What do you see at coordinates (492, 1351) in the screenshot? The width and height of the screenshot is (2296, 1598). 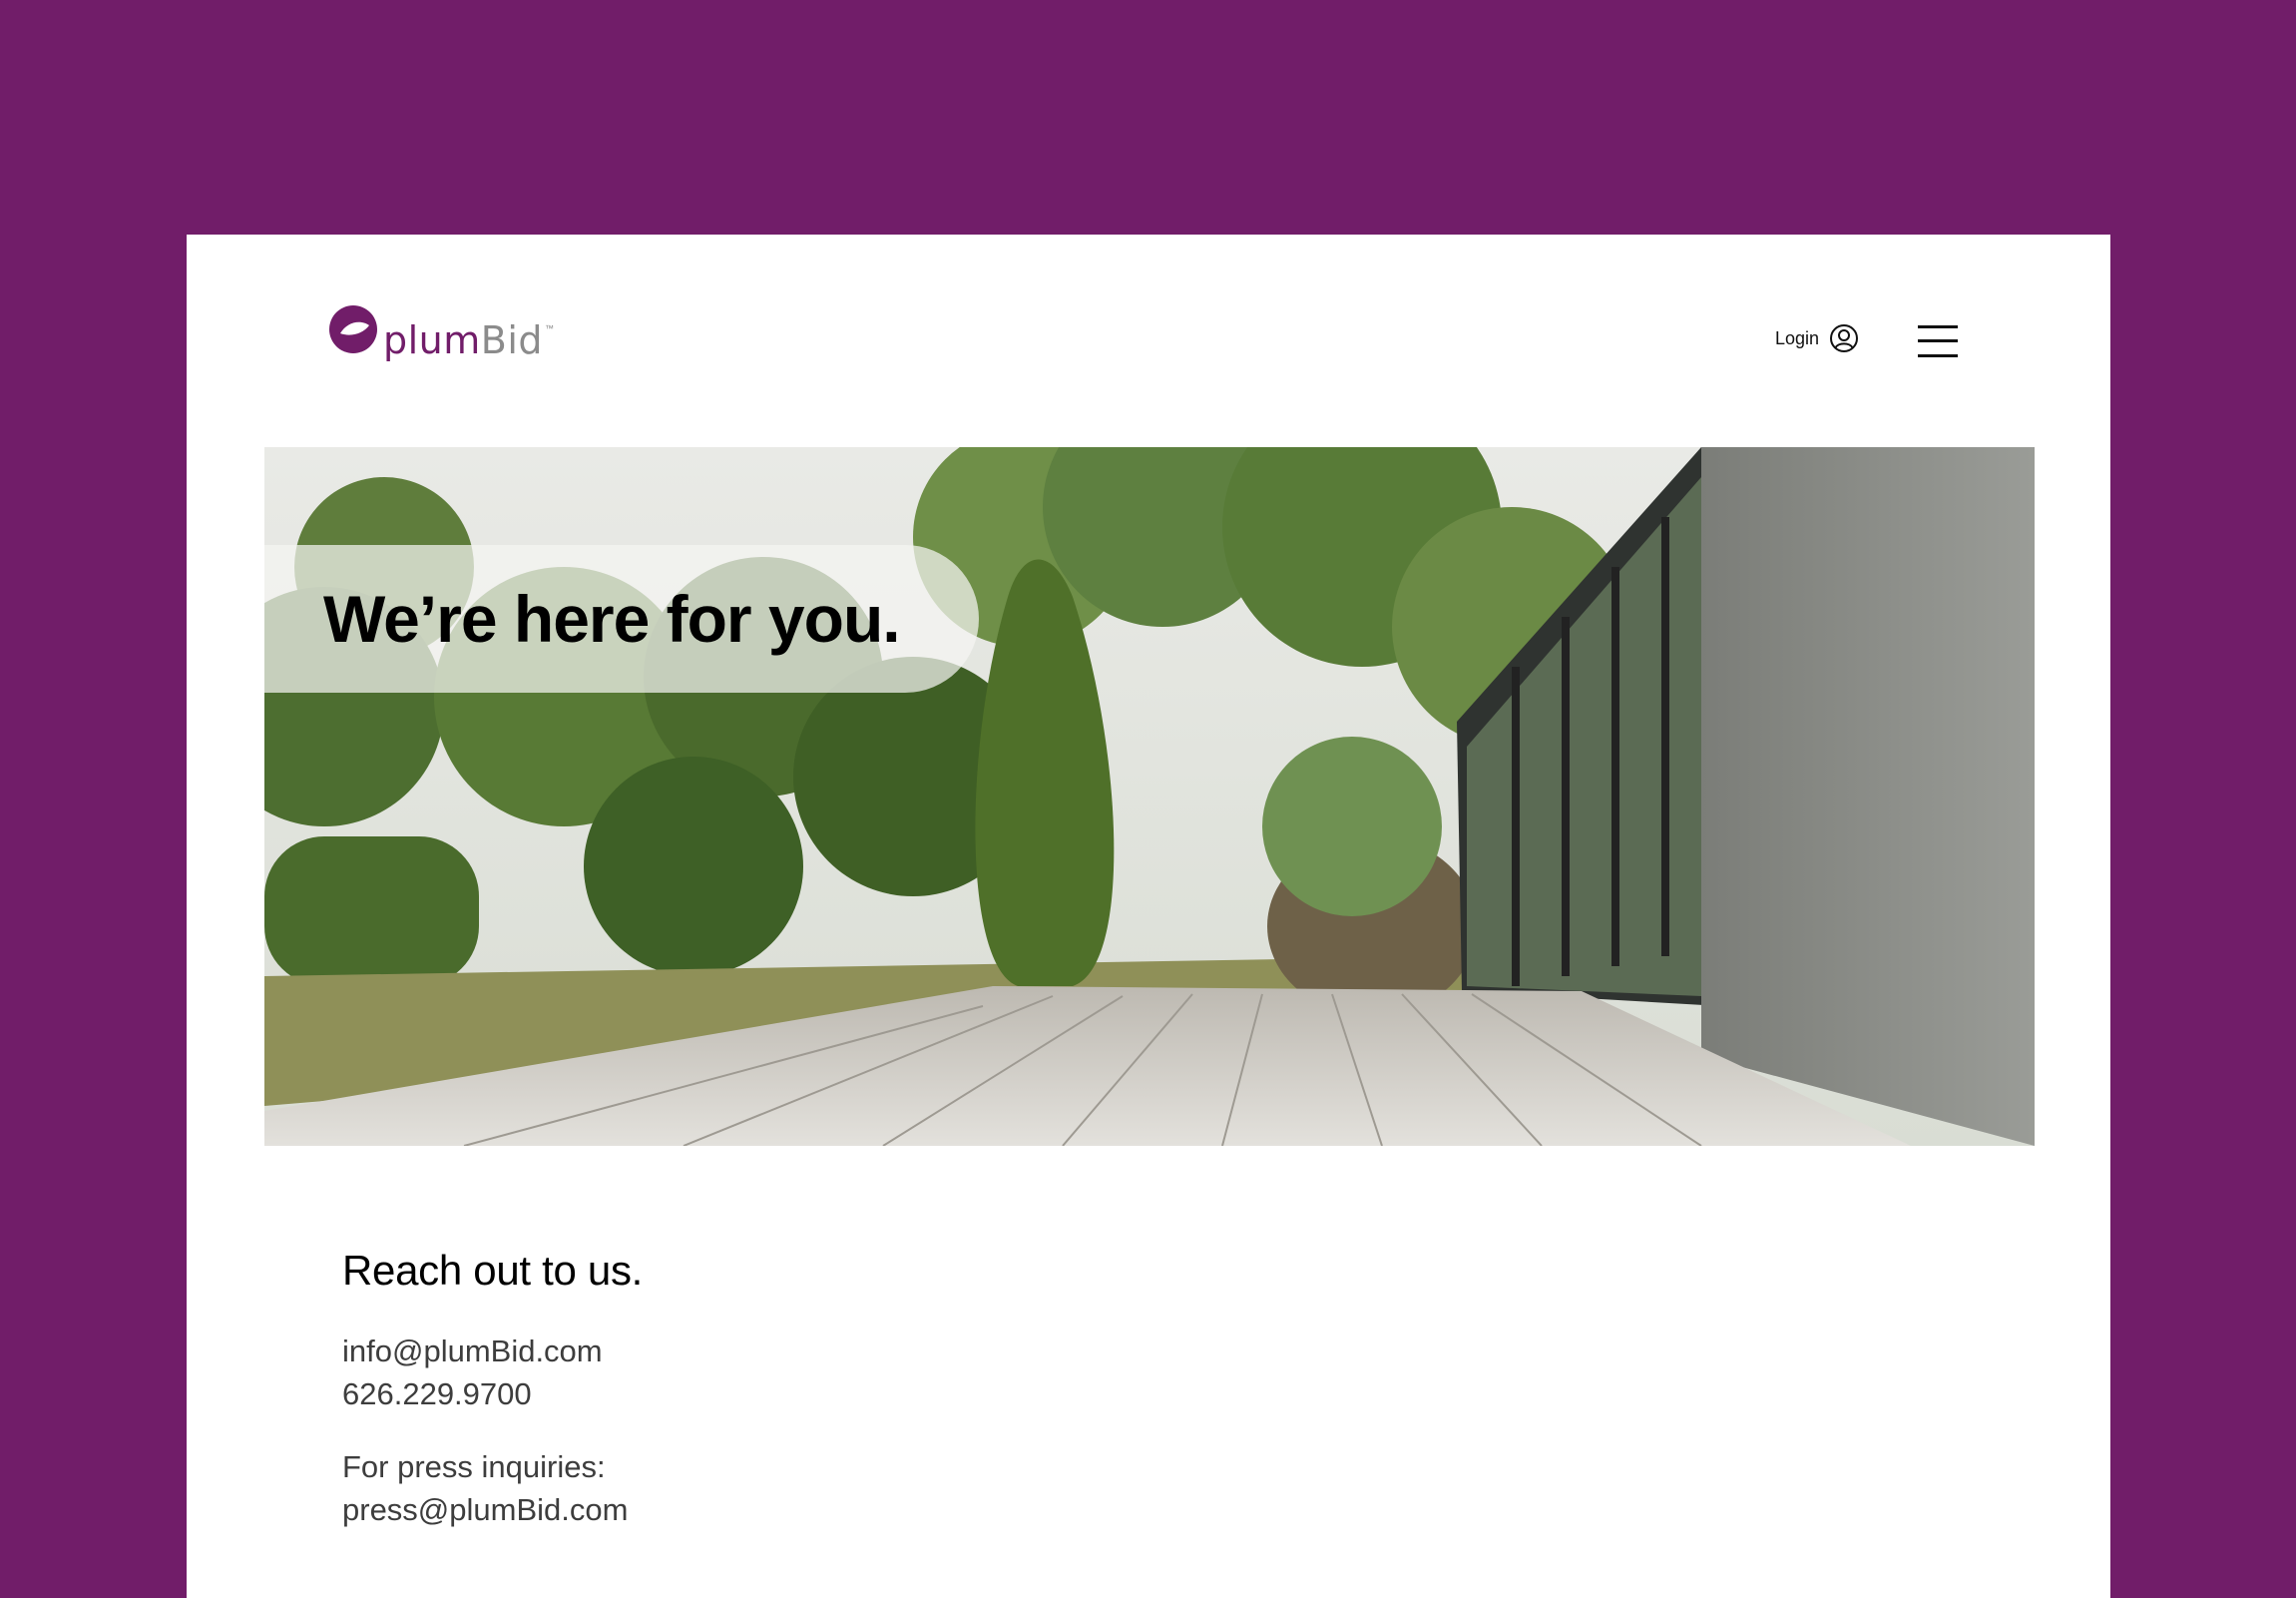 I see `contact-email-link: info@plumBid.com` at bounding box center [492, 1351].